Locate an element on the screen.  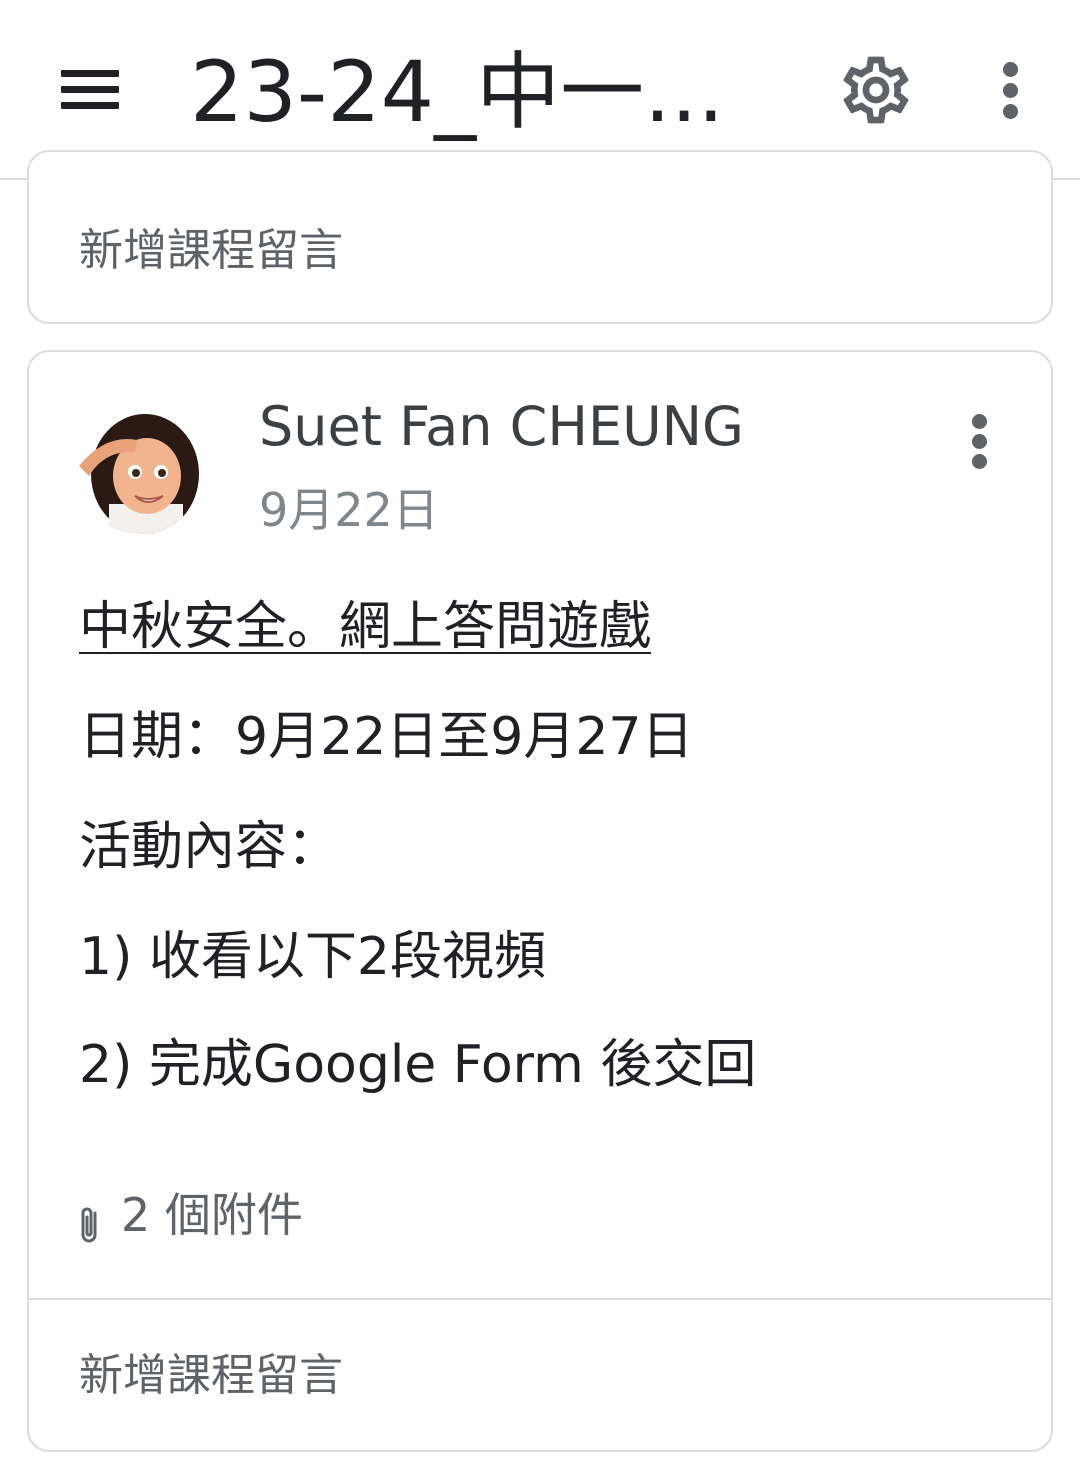
gear-icon is located at coordinates (876, 90).